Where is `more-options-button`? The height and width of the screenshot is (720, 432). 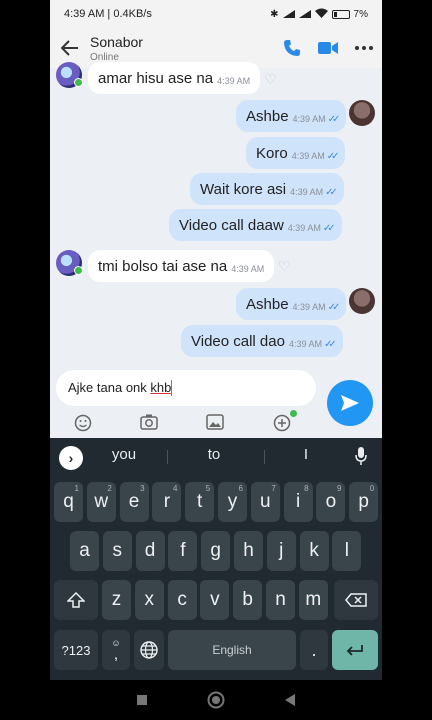 more-options-button is located at coordinates (364, 48).